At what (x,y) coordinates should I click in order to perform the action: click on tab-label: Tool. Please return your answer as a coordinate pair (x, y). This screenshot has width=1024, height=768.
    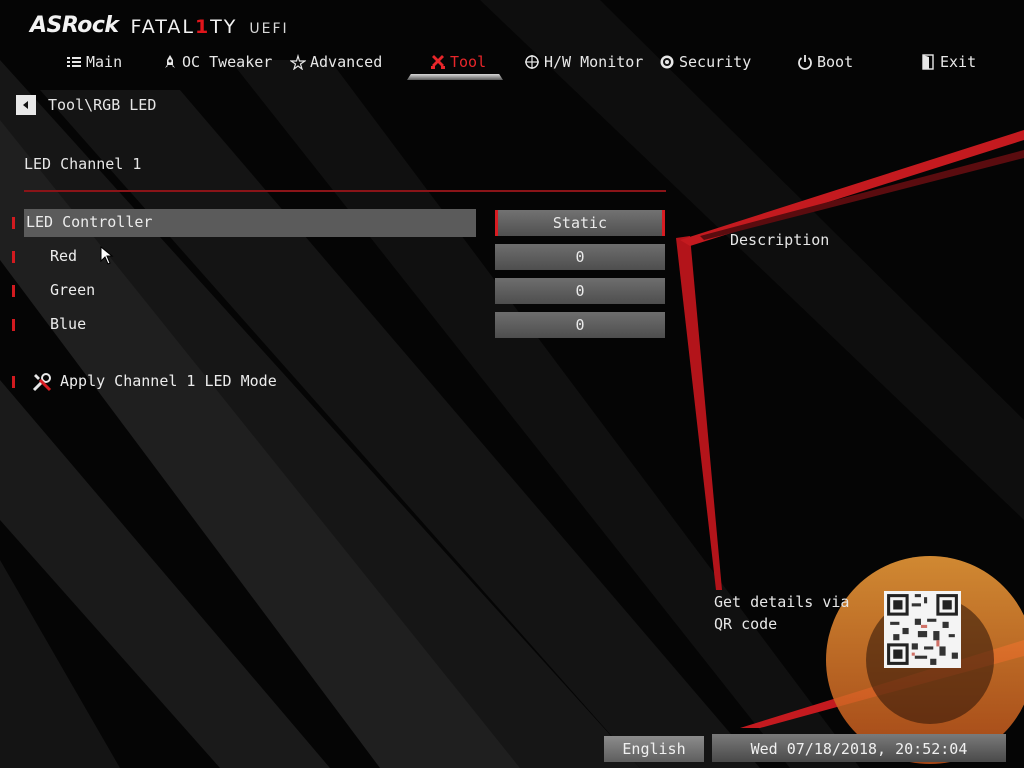
    Looking at the image, I should click on (468, 62).